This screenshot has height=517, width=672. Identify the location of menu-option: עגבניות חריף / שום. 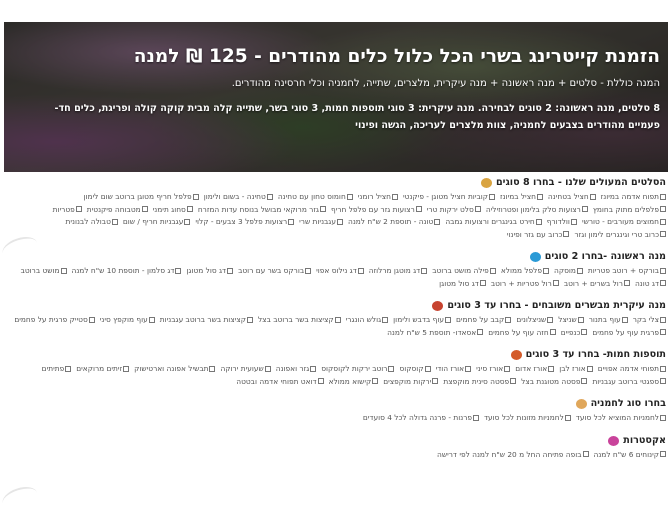
(157, 222).